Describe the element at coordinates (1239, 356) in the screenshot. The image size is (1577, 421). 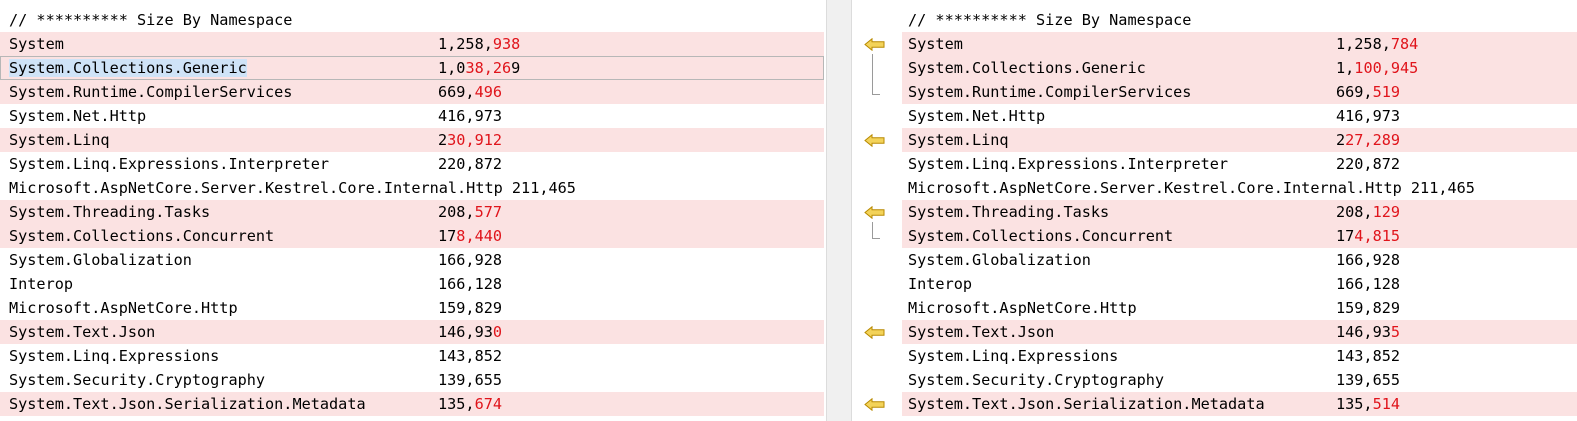
I see `right-line-14: System.Linq.Expressions 143,852` at that location.